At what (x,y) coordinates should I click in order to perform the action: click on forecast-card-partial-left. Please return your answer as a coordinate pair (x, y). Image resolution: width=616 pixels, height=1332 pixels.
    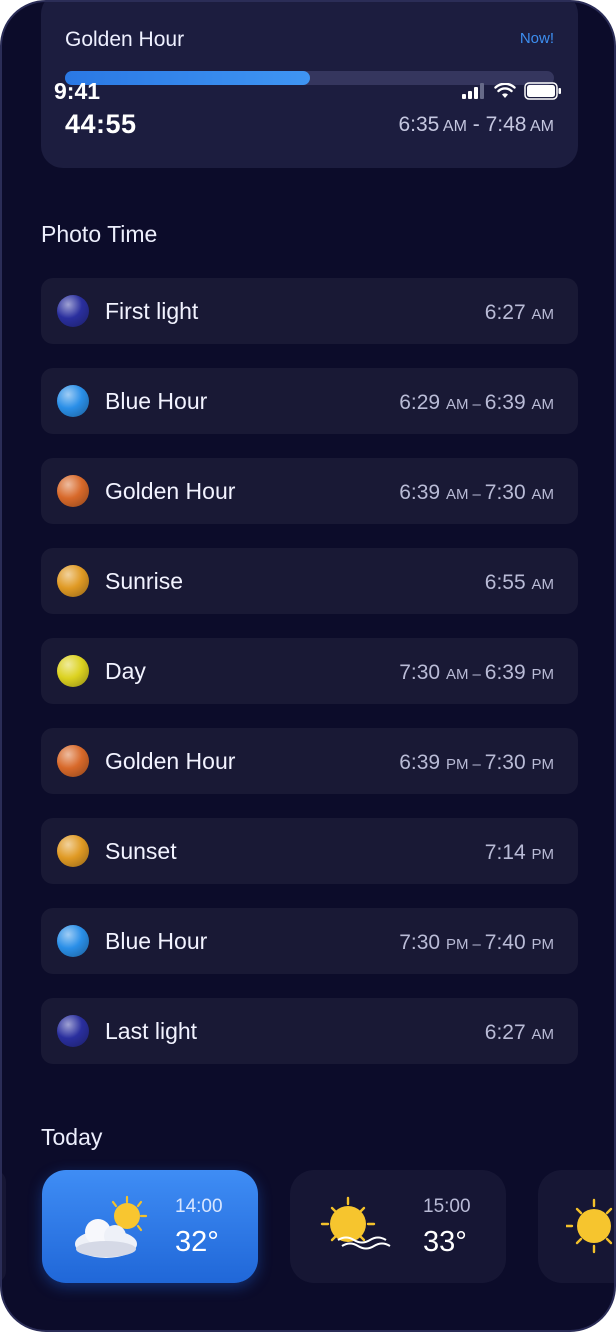
    Looking at the image, I should click on (4, 1226).